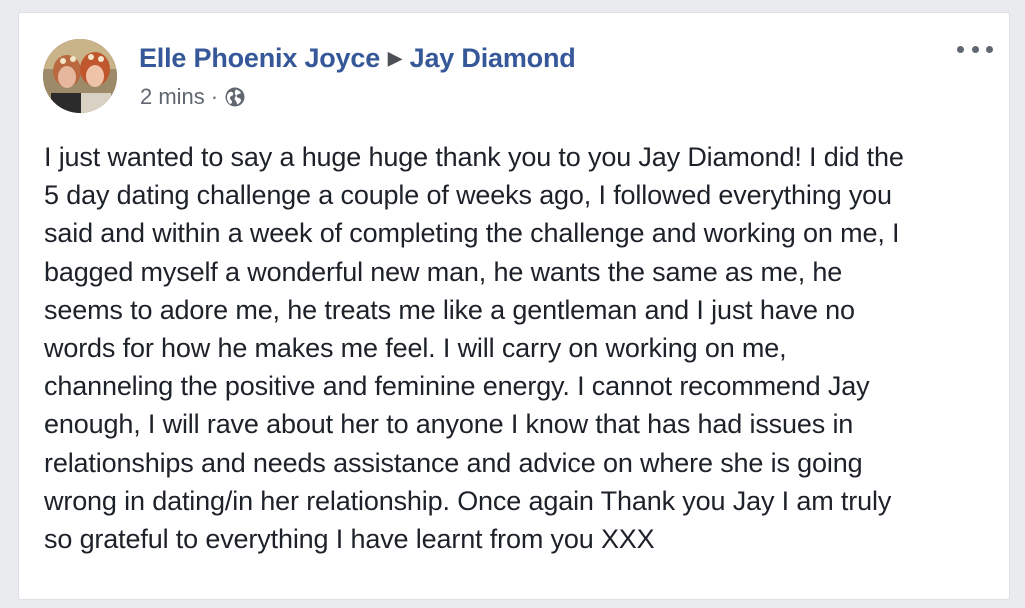 This screenshot has height=608, width=1025. I want to click on globe-icon, so click(235, 97).